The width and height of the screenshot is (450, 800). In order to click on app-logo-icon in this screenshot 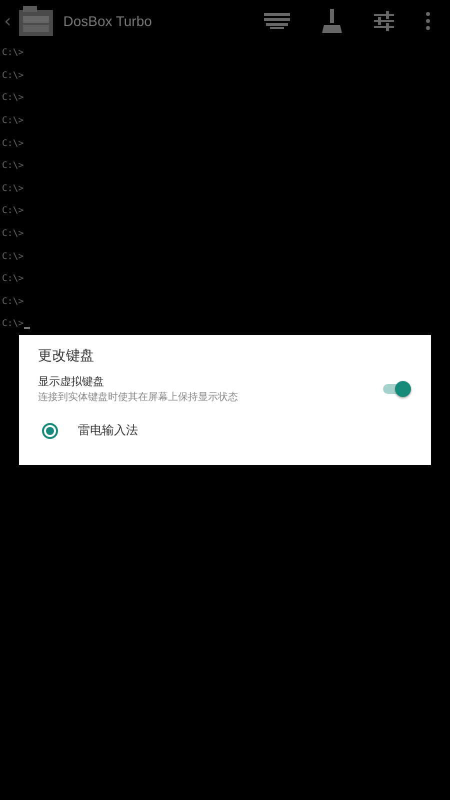, I will do `click(36, 21)`.